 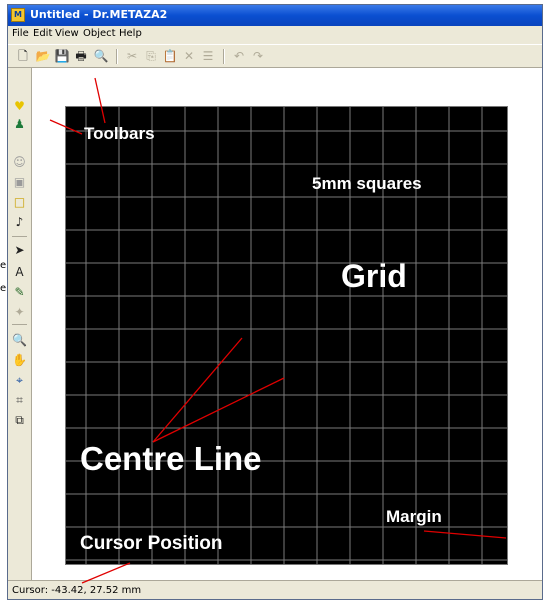 I want to click on margin-annotation: Margin, so click(x=414, y=516).